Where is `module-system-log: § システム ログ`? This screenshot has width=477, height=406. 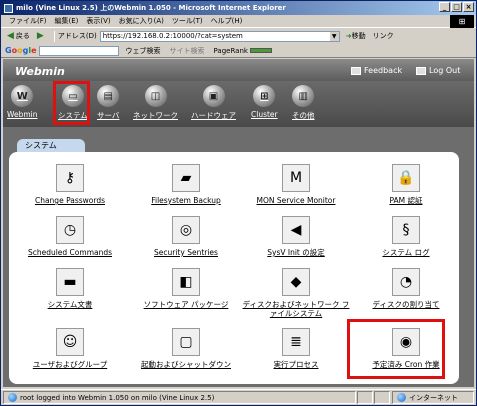 module-system-log: § システム ログ is located at coordinates (406, 236).